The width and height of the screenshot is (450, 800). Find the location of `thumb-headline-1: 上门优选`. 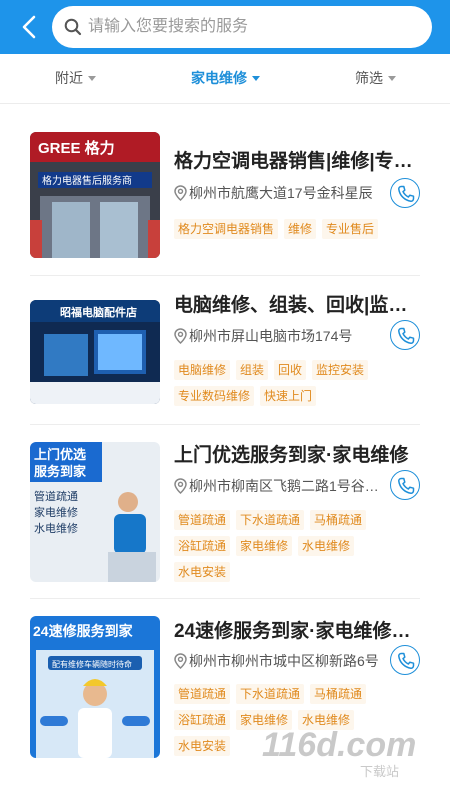

thumb-headline-1: 上门优选 is located at coordinates (60, 454).